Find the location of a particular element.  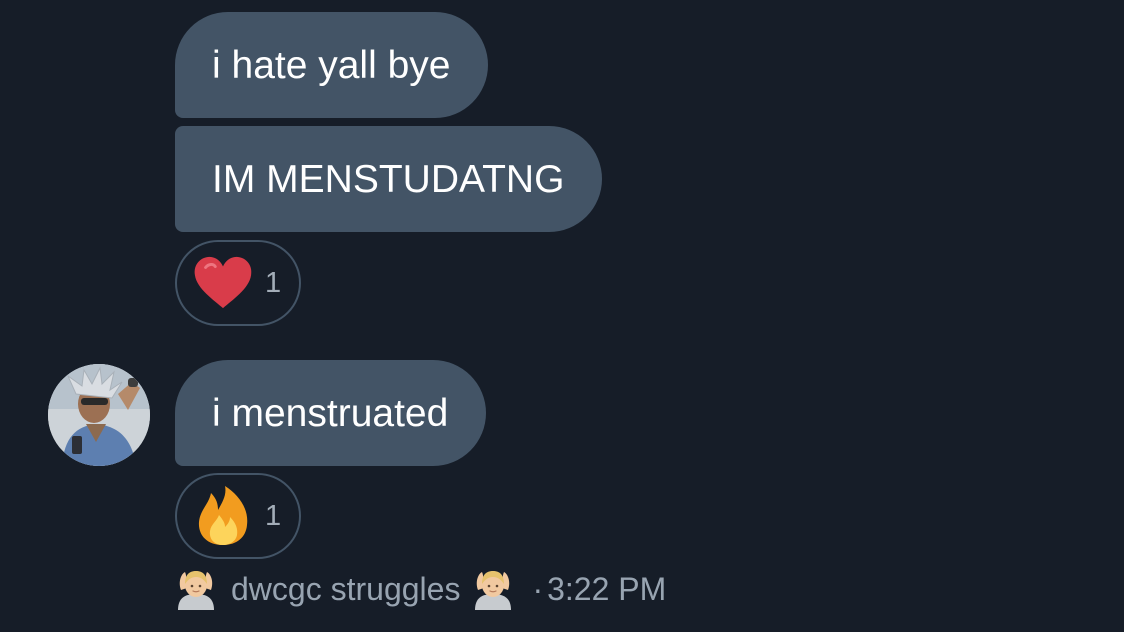

message-text: IM MENSTUDATNG is located at coordinates (388, 179).